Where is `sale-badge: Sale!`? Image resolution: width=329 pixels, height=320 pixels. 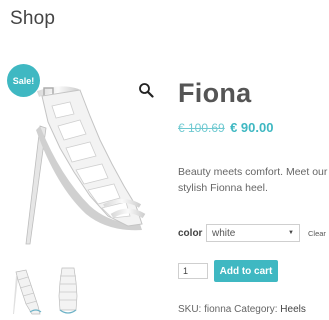 sale-badge: Sale! is located at coordinates (23, 80).